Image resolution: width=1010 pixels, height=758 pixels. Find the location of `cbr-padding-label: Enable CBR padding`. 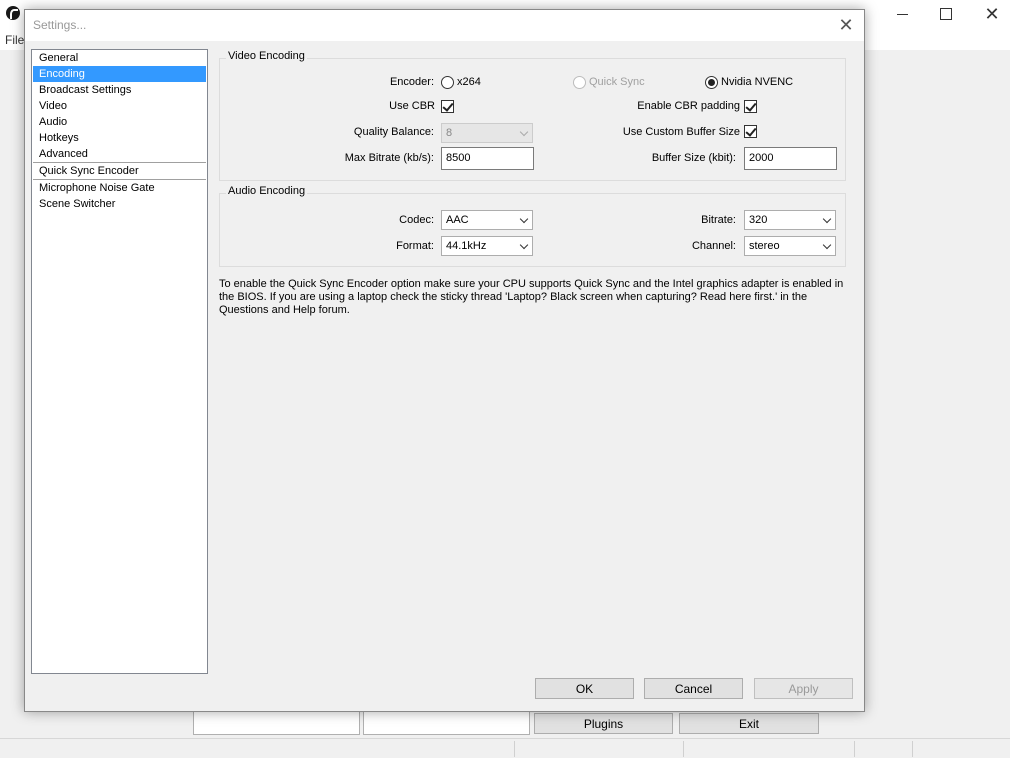

cbr-padding-label: Enable CBR padding is located at coordinates (688, 106).